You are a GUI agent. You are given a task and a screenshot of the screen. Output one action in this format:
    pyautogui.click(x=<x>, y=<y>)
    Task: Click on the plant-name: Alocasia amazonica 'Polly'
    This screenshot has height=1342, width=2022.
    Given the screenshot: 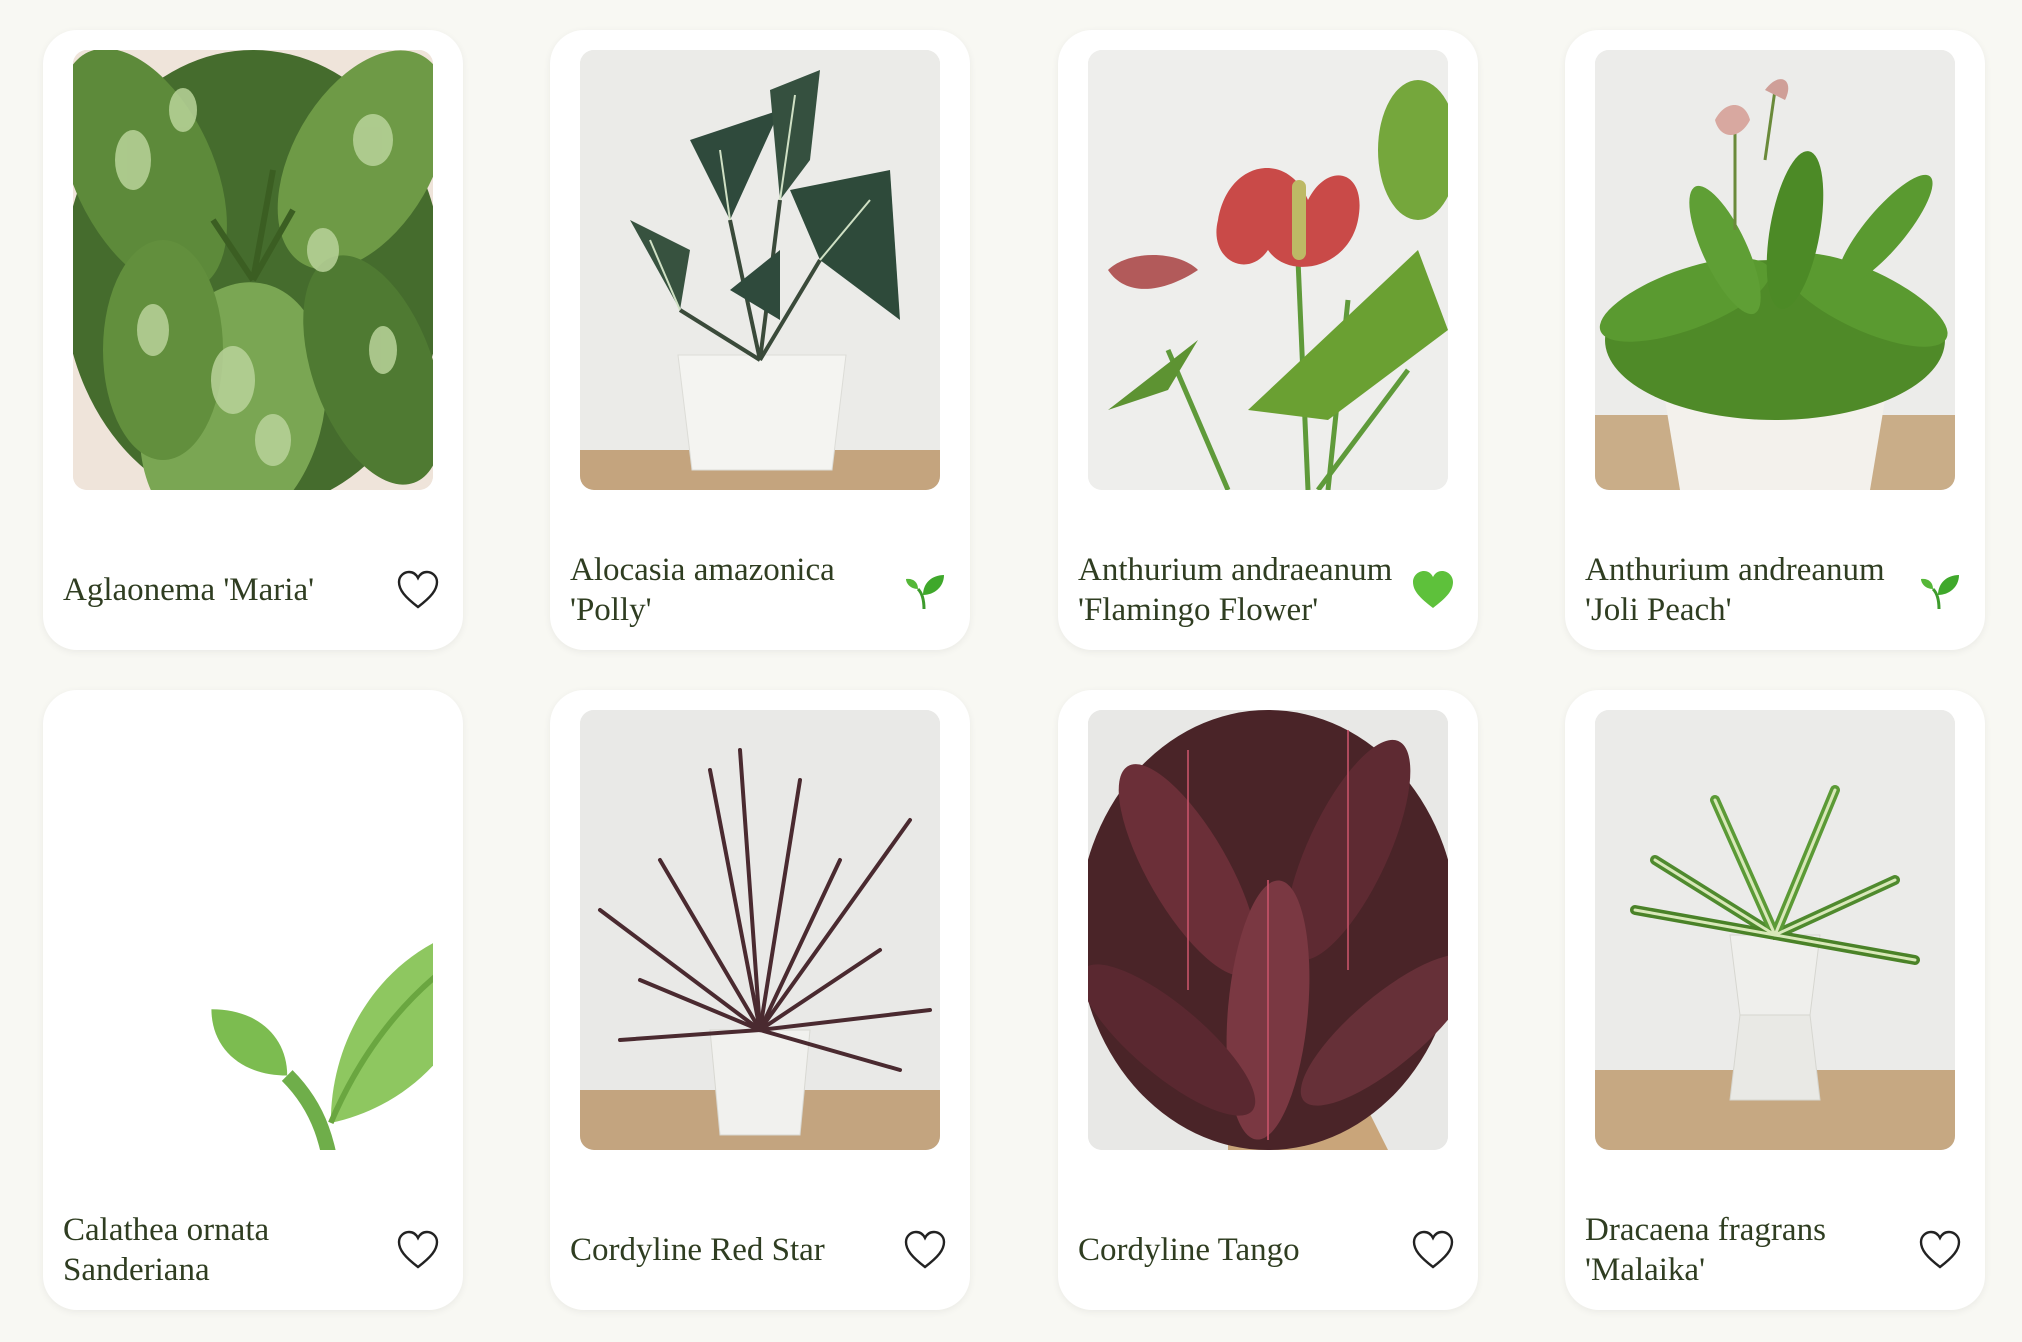 What is the action you would take?
    pyautogui.click(x=702, y=590)
    